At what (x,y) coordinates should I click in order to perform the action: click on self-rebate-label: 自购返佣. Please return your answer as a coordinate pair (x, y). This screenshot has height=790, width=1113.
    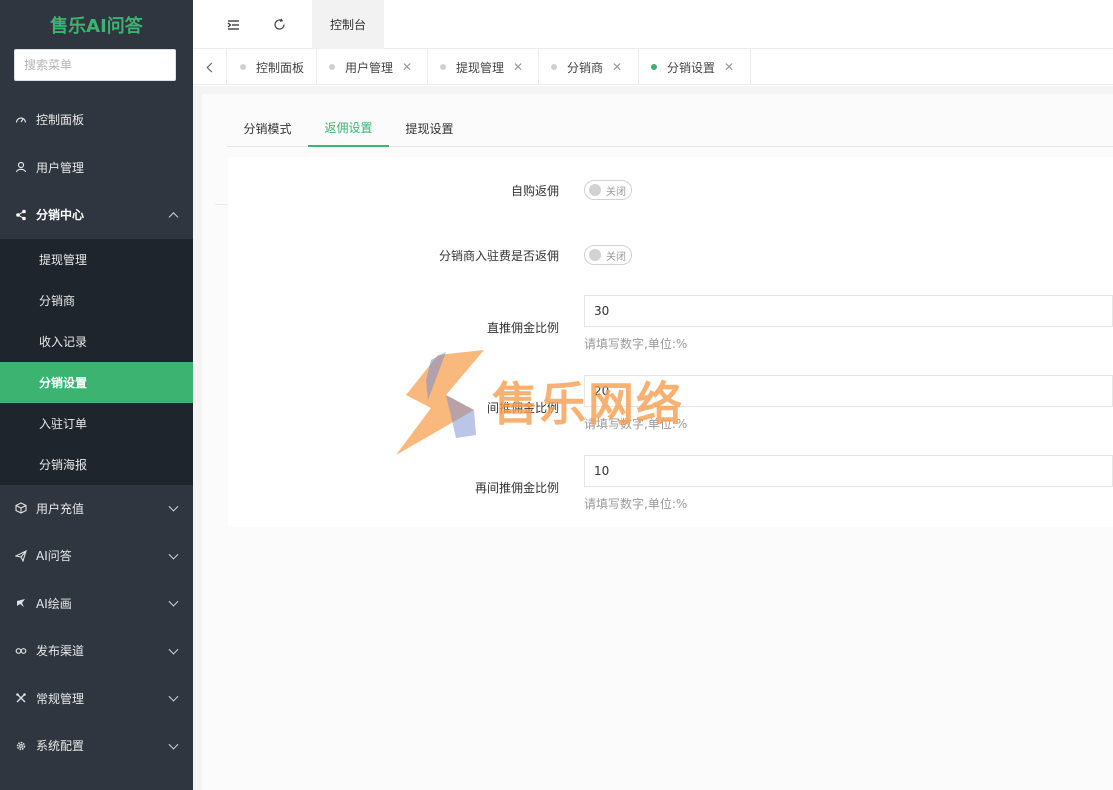
    Looking at the image, I should click on (534, 191).